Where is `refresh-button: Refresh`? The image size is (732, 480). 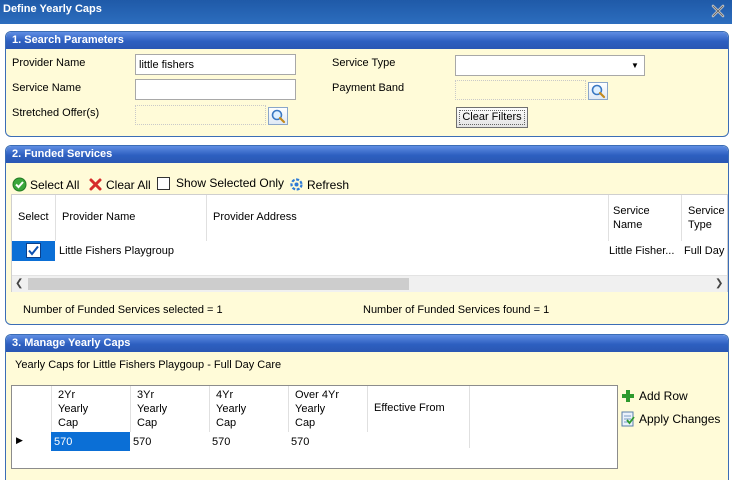 refresh-button: Refresh is located at coordinates (319, 184).